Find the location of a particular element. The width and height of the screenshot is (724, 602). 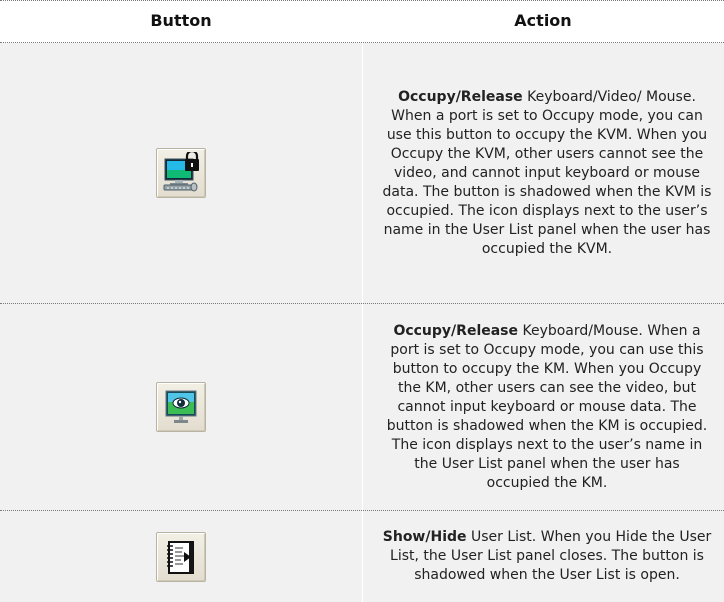

button-cell is located at coordinates (181, 556).